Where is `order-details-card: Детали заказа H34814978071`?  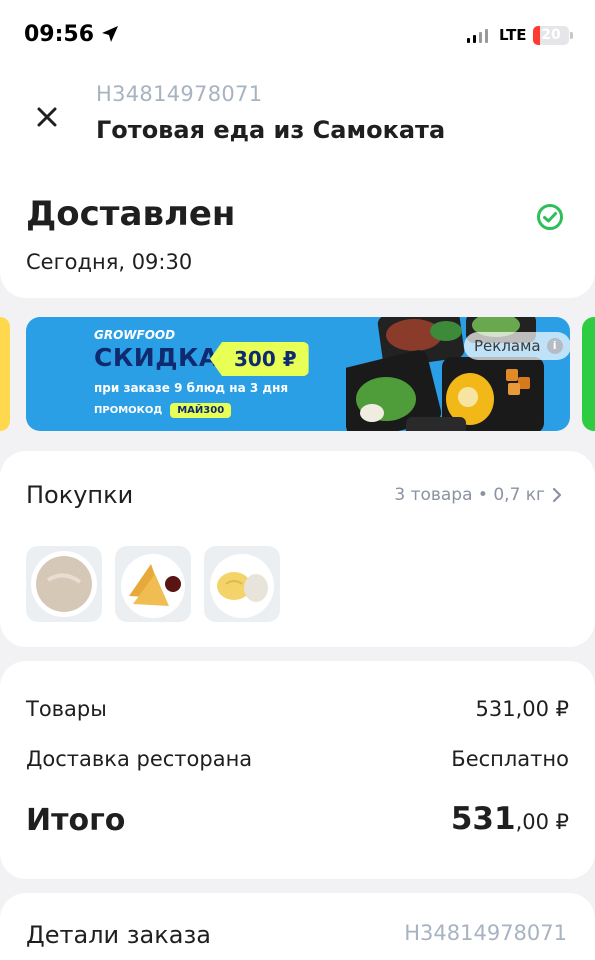
order-details-card: Детали заказа H34814978071 is located at coordinates (297, 926).